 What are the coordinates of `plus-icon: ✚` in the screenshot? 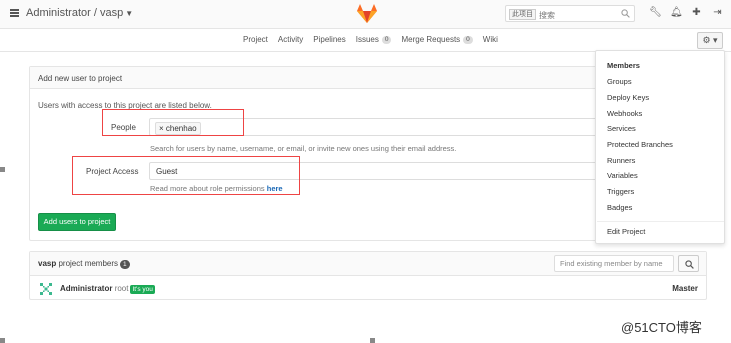 It's located at (696, 13).